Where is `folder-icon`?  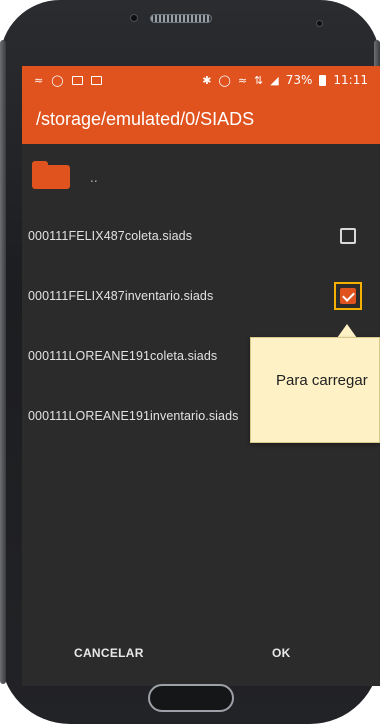 folder-icon is located at coordinates (51, 175).